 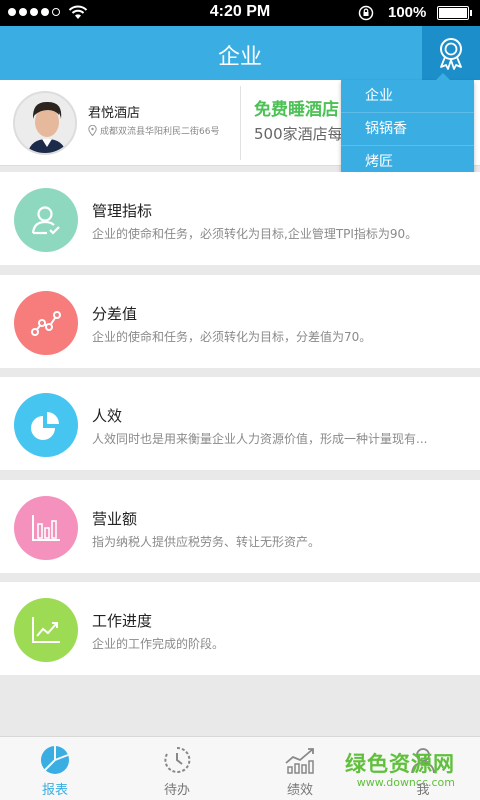 I want to click on list-item-turnover: 营业额 指为纳税人提供应税劳务、转让无形资产。, so click(x=240, y=526).